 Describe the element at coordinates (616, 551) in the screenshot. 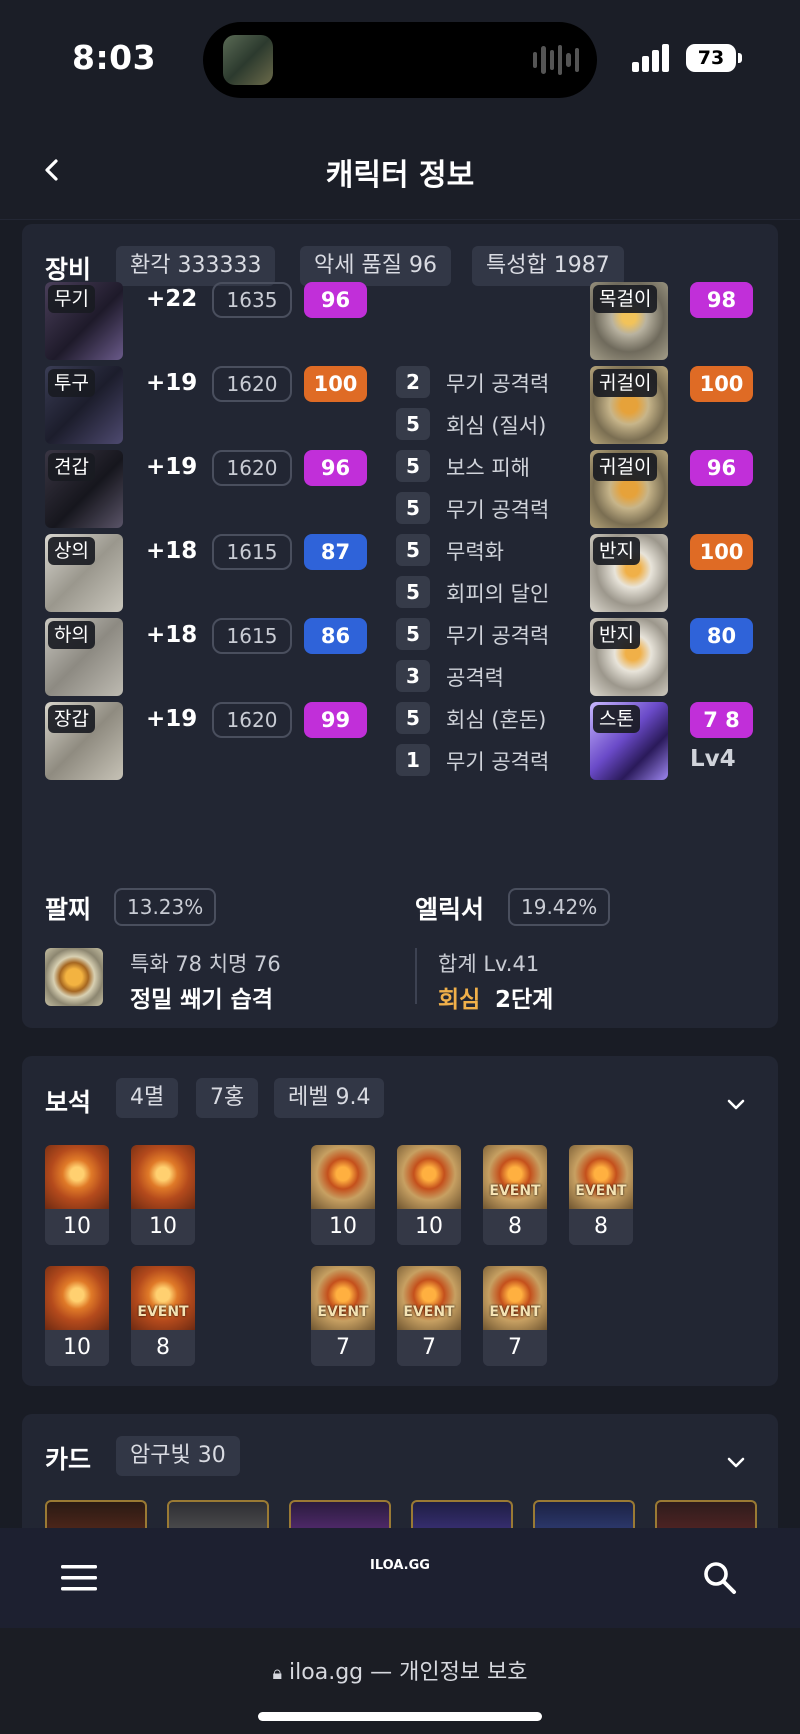

I see `accessory-slot-label: 반지` at that location.